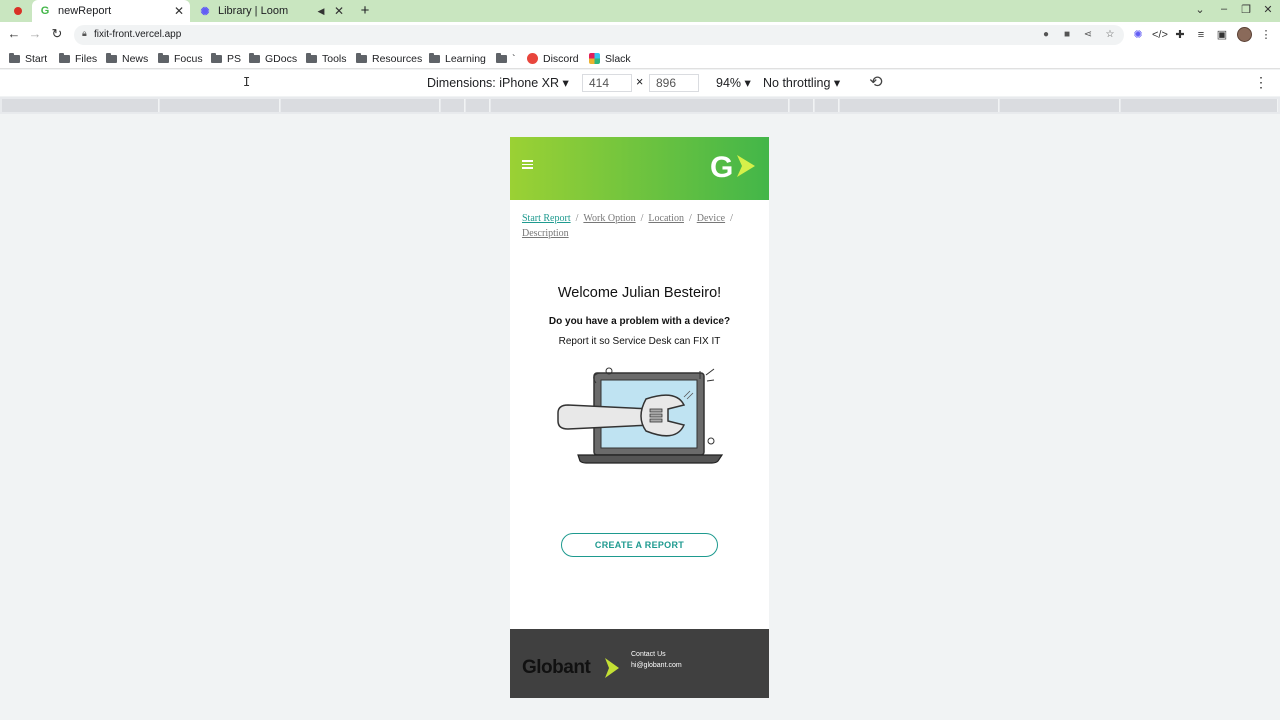 The image size is (1280, 720). I want to click on bookmark-news: News, so click(127, 58).